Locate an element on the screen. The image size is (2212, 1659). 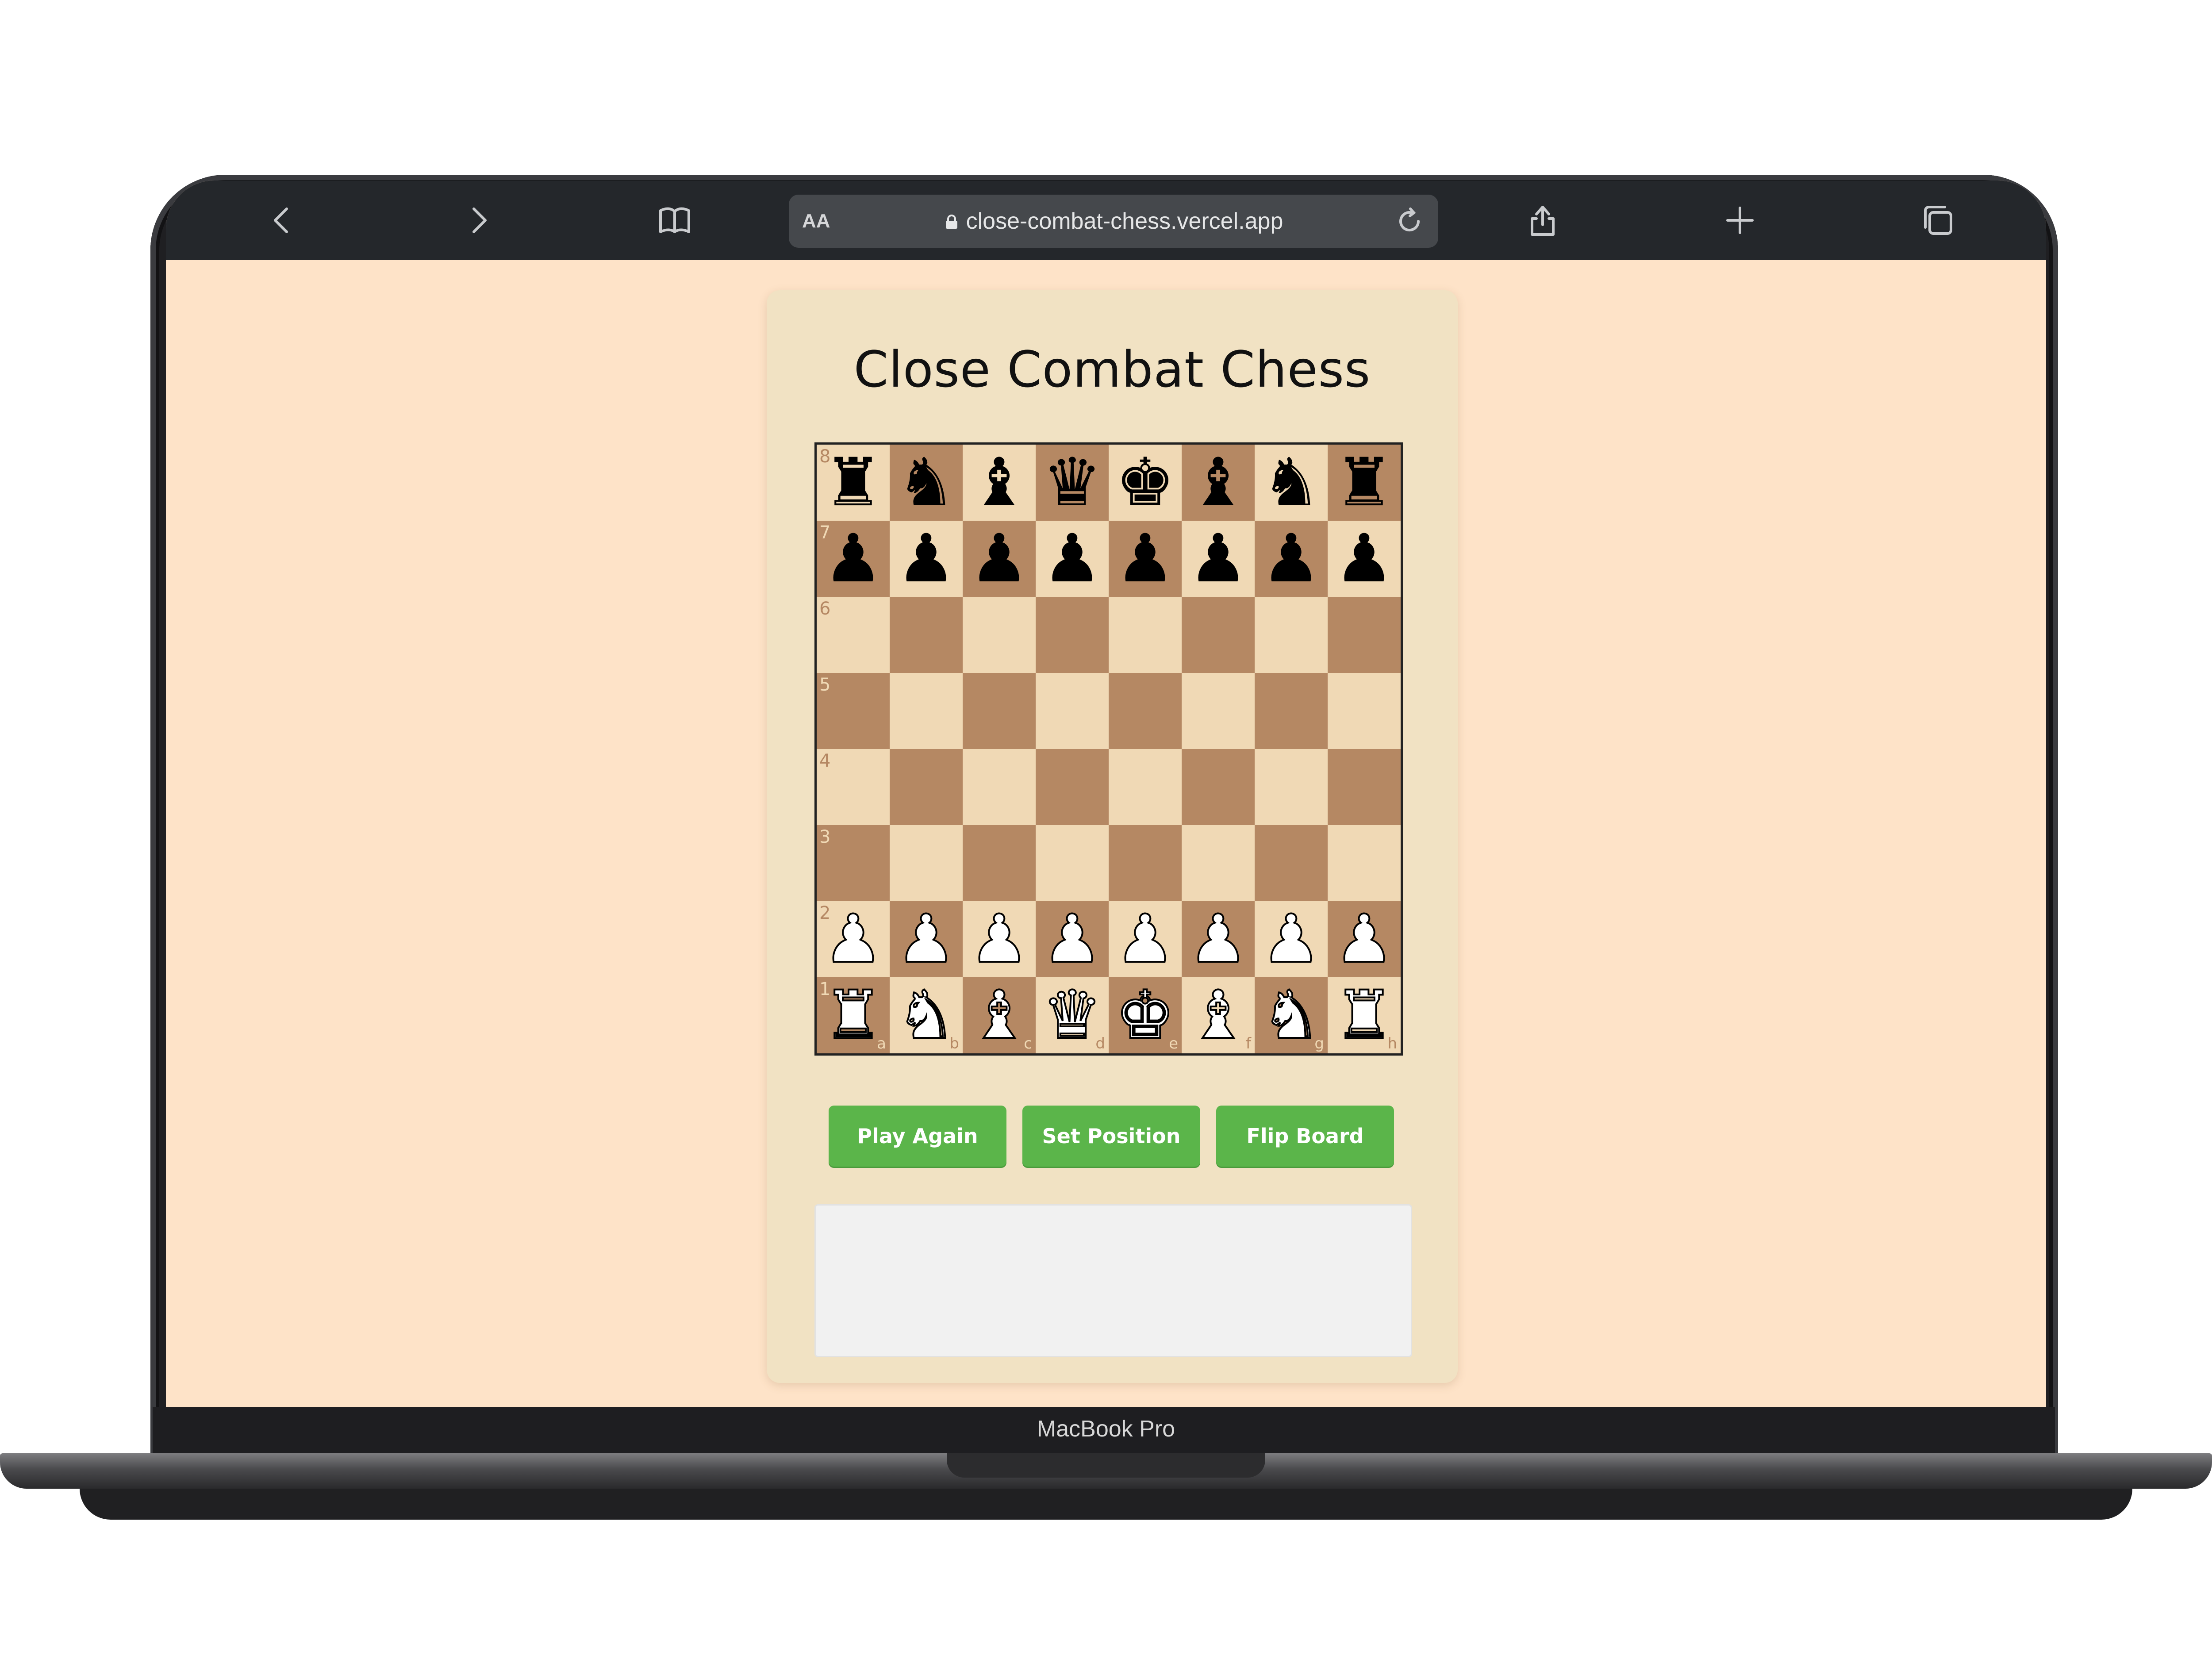
square-b1: b ♞ is located at coordinates (926, 1015).